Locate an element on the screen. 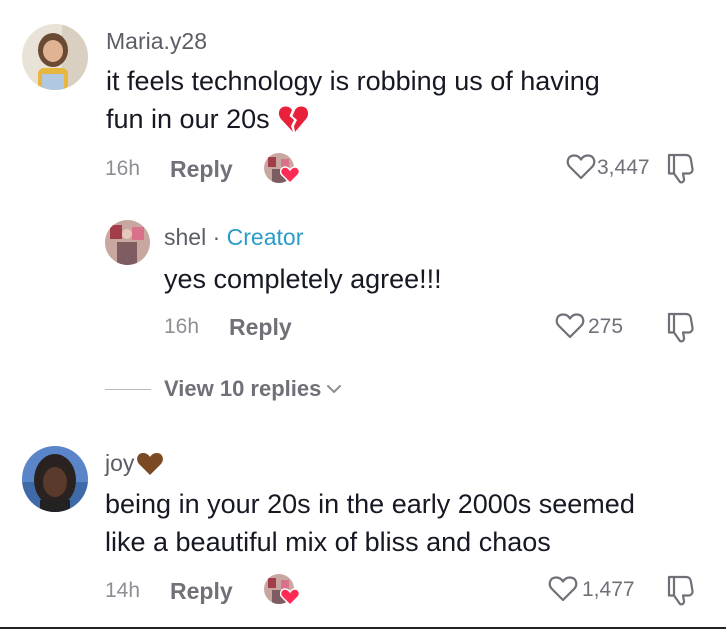 This screenshot has height=630, width=726. bottom-border is located at coordinates (363, 628).